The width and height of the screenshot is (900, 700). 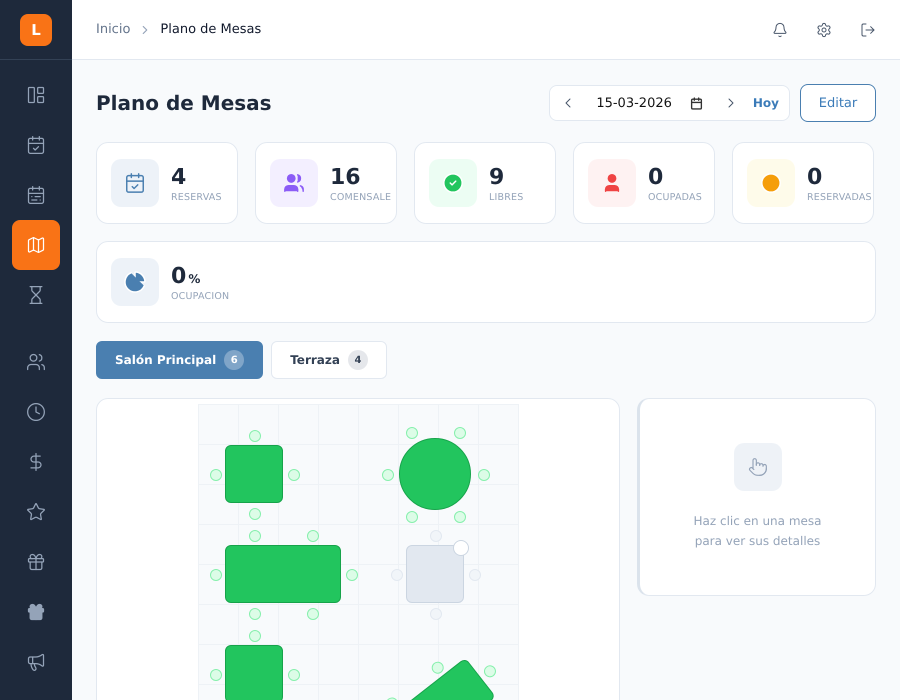 I want to click on zone-tab: Terraza 4, so click(x=329, y=360).